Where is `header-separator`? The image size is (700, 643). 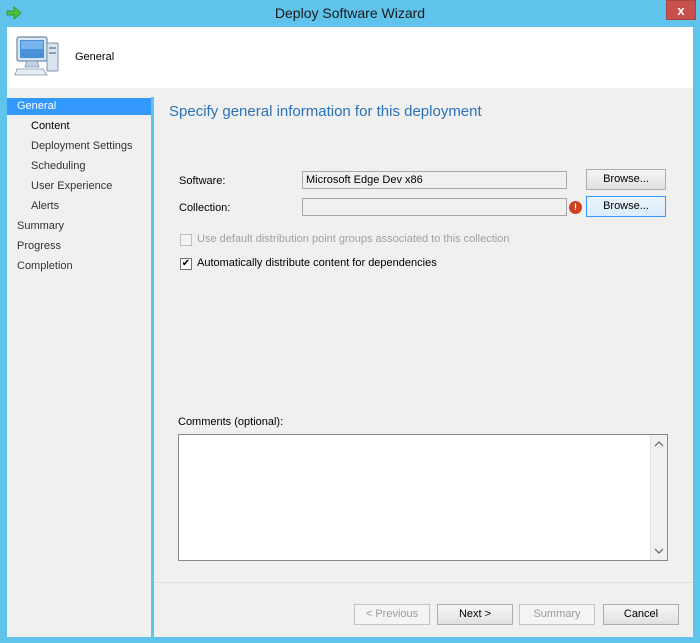 header-separator is located at coordinates (350, 92).